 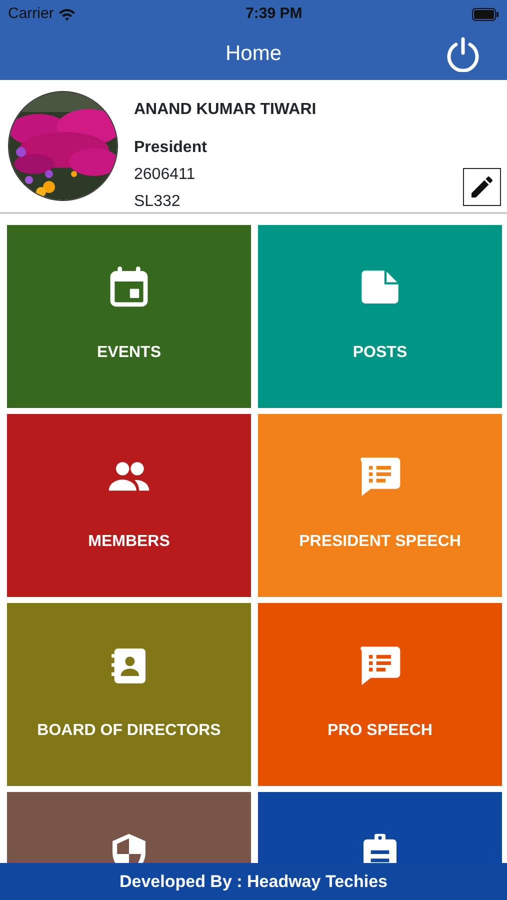 What do you see at coordinates (129, 316) in the screenshot?
I see `menu-tile: EVENTS` at bounding box center [129, 316].